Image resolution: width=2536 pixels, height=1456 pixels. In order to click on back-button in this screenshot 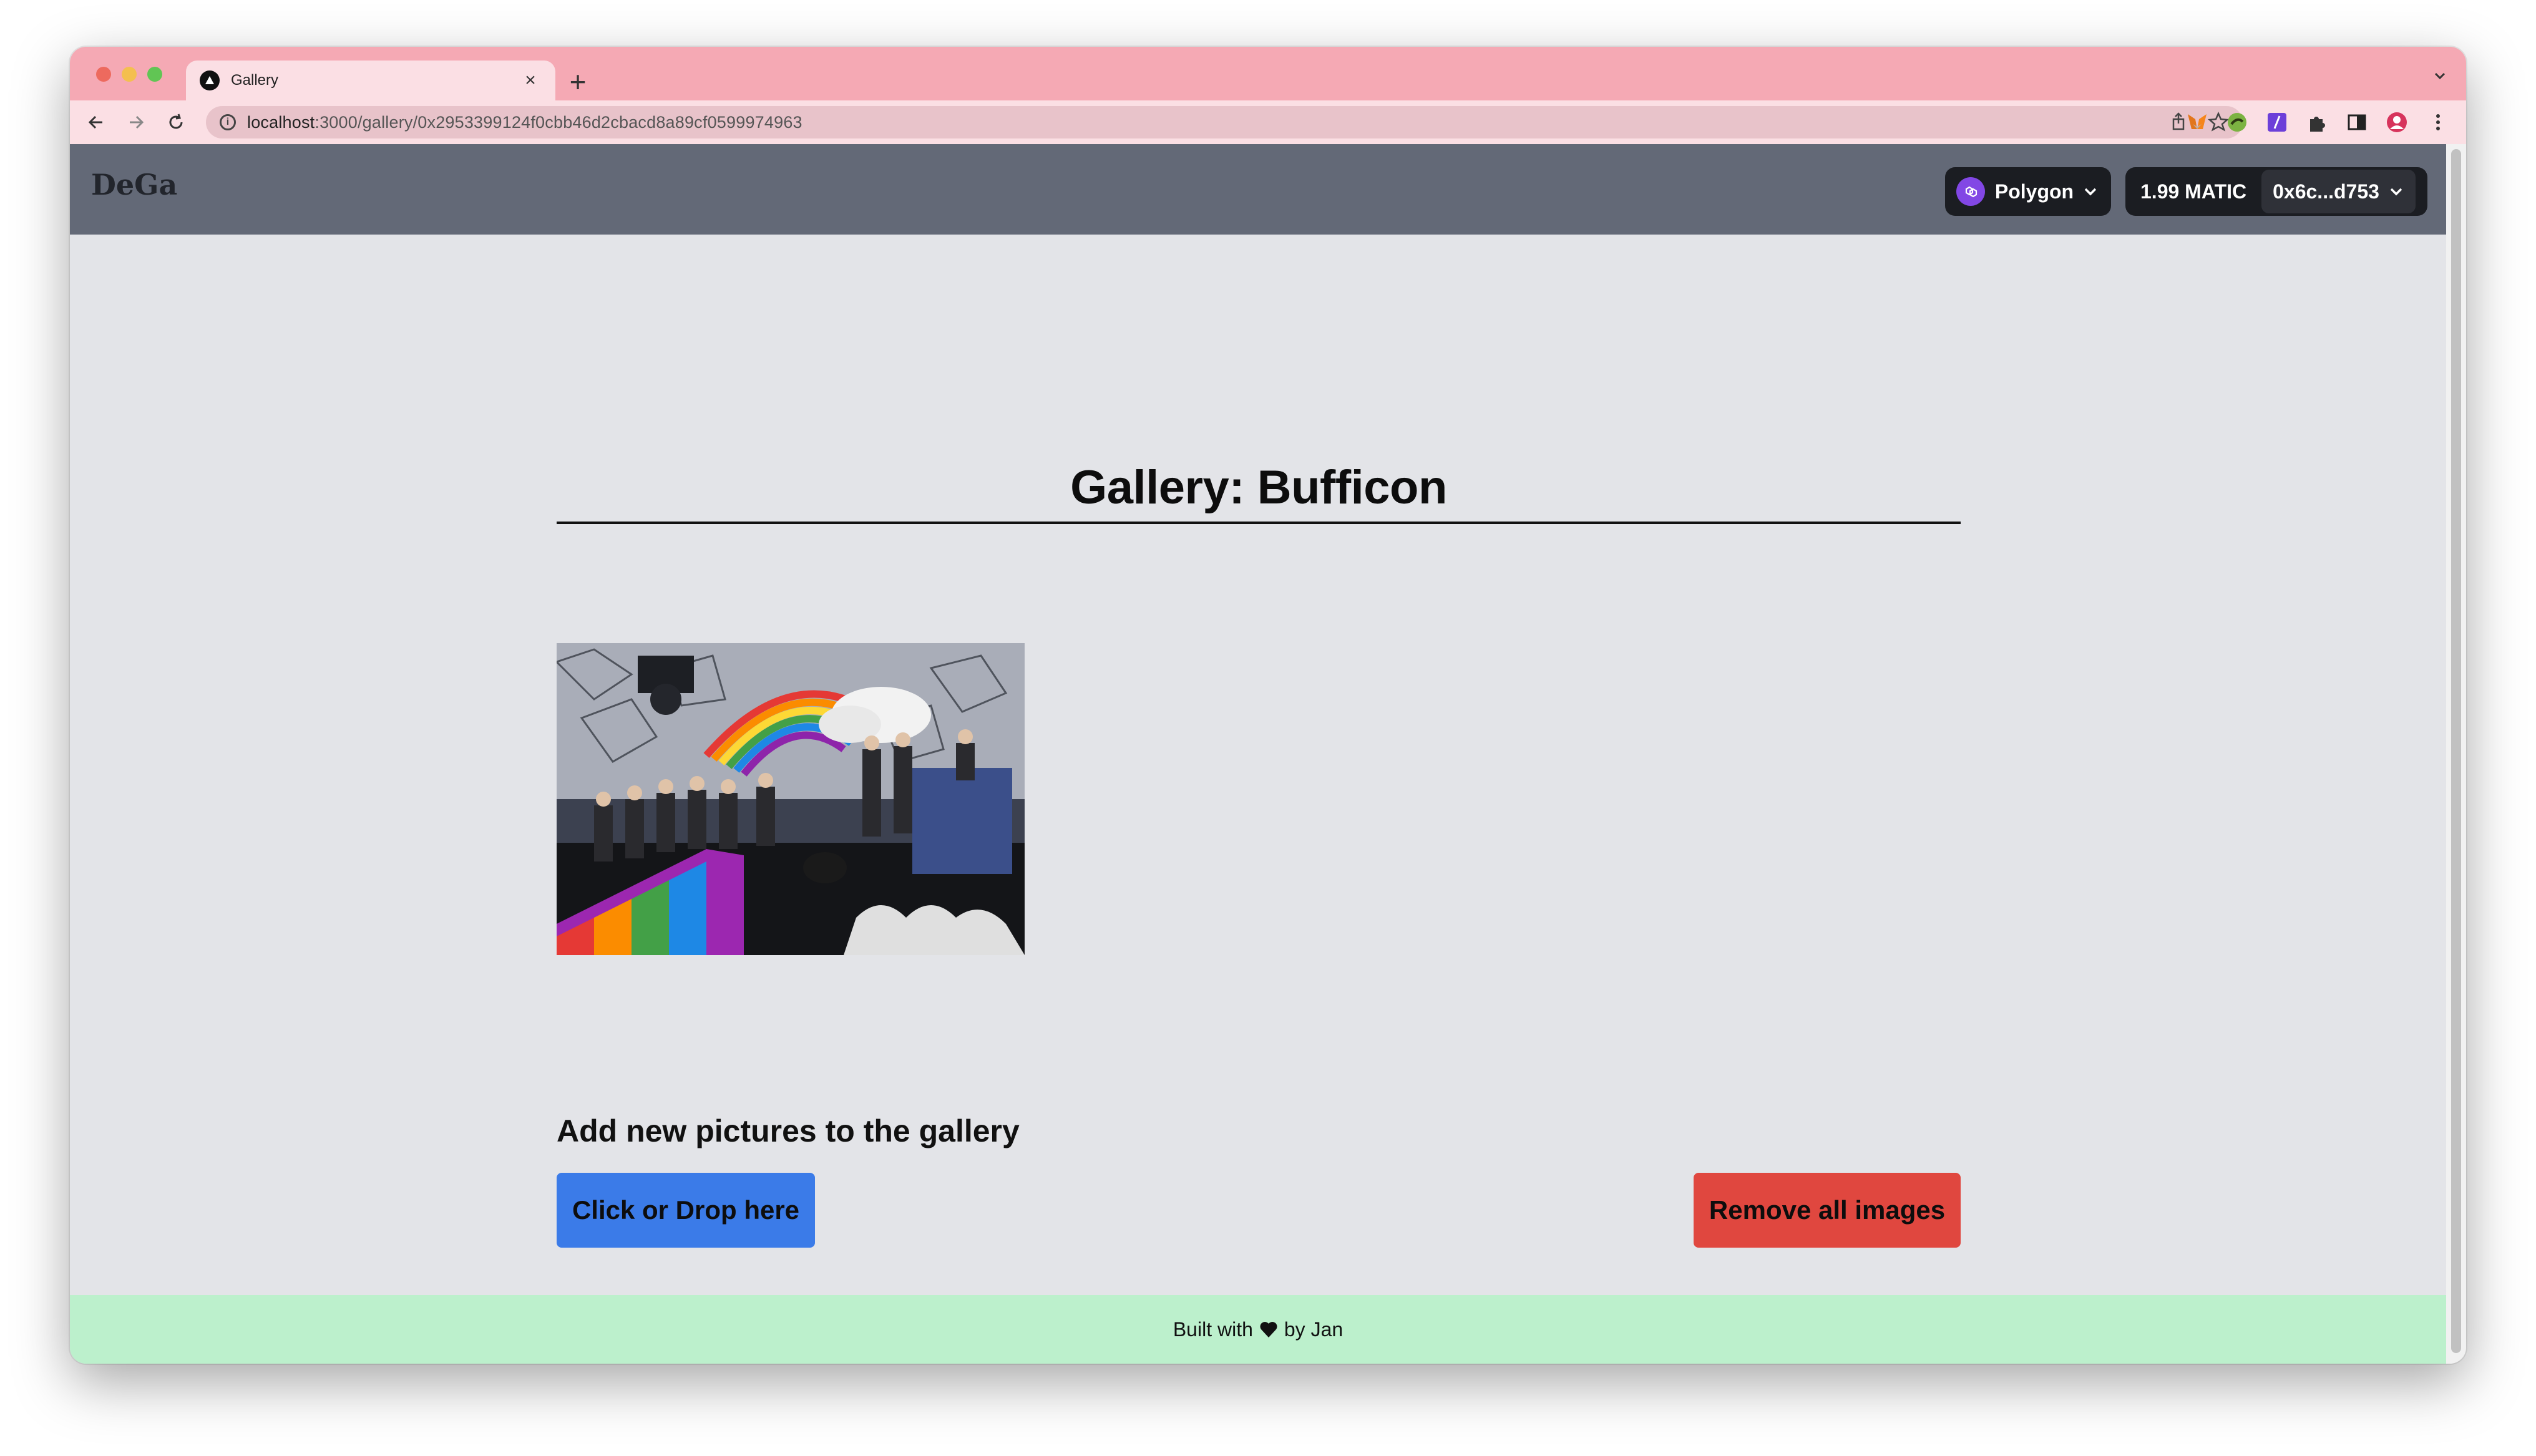, I will do `click(96, 123)`.